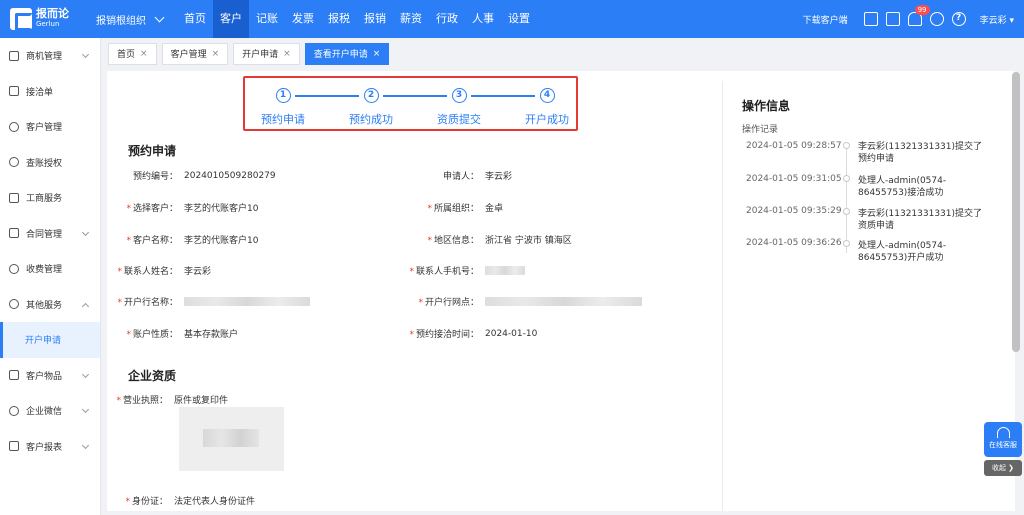 The width and height of the screenshot is (1024, 515). What do you see at coordinates (519, 19) in the screenshot?
I see `nav-settings: 设置` at bounding box center [519, 19].